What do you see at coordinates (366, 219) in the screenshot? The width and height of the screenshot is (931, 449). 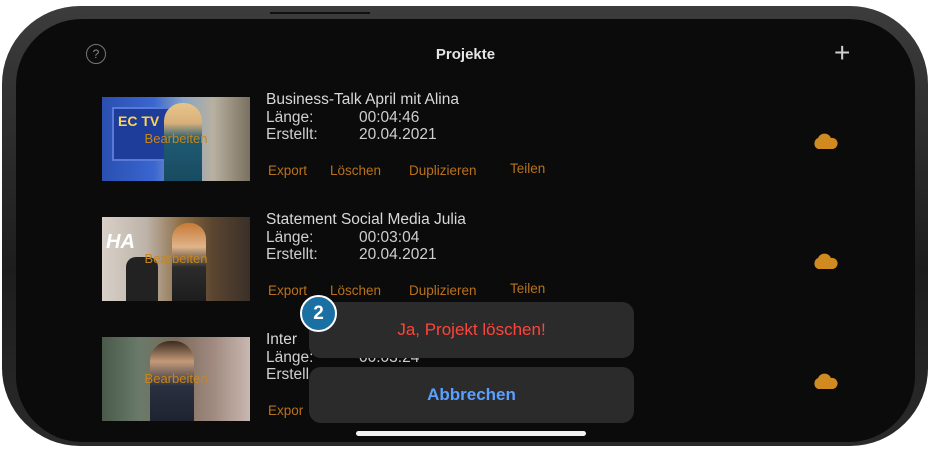 I see `project-title: Statement Social Media Julia` at bounding box center [366, 219].